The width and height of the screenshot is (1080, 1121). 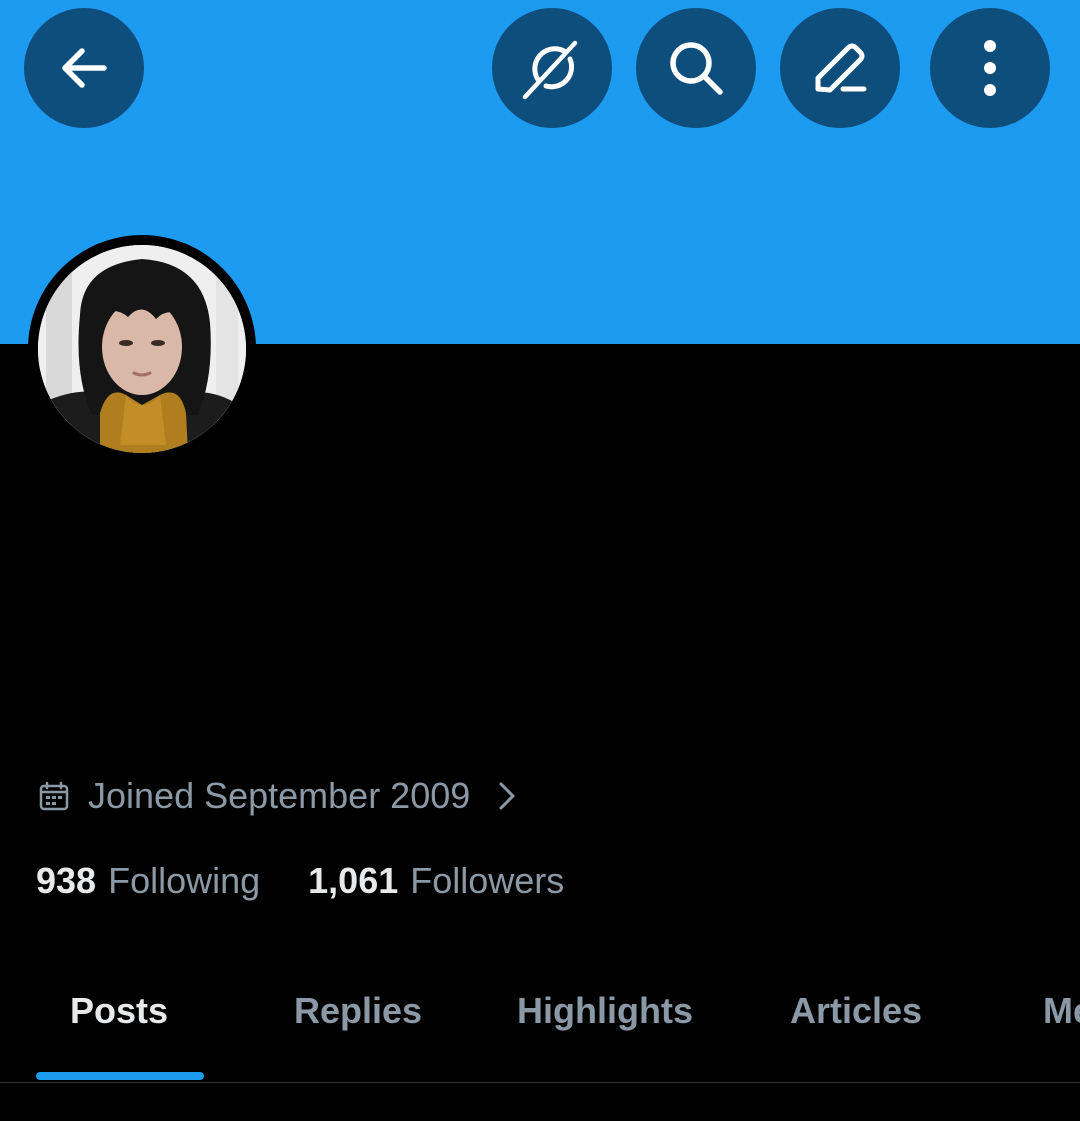 I want to click on edit-button, so click(x=840, y=68).